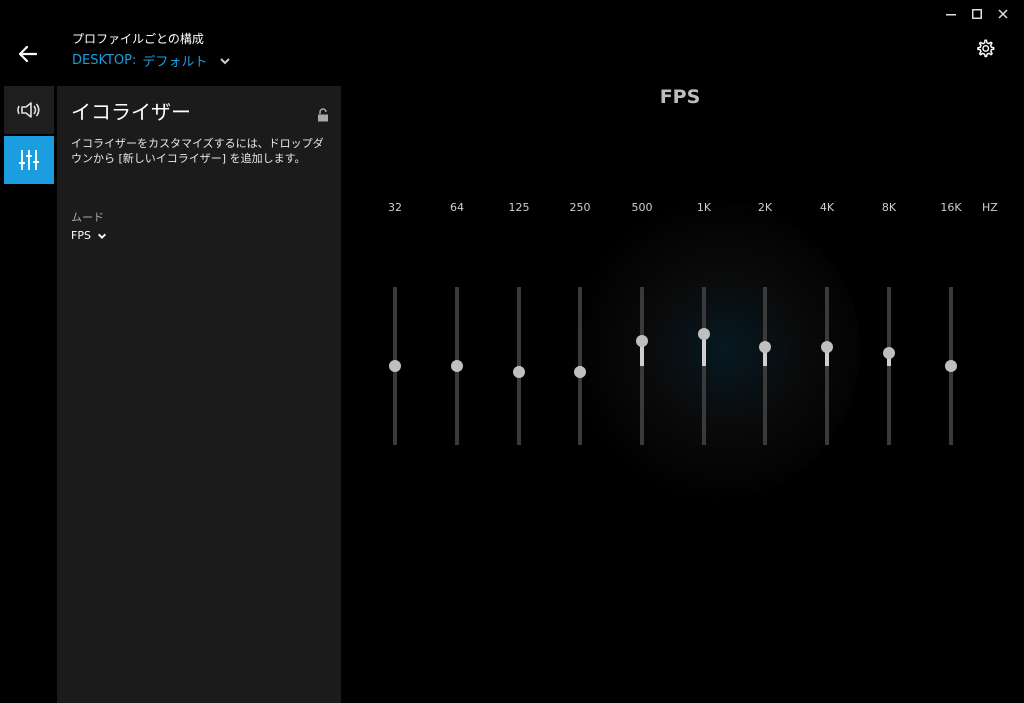 The image size is (1024, 703). I want to click on sliders-icon, so click(29, 160).